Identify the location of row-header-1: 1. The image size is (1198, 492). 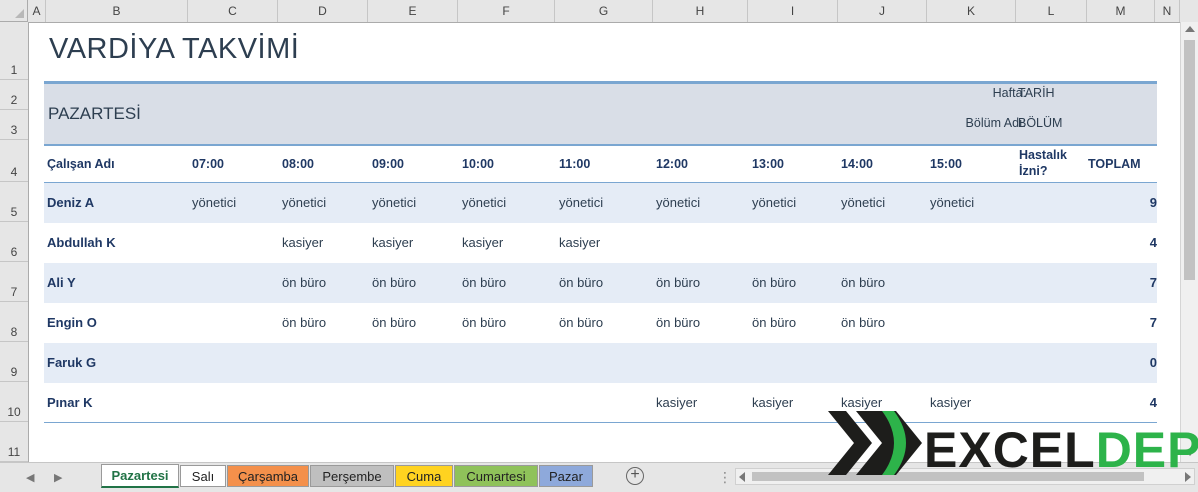
(14, 51).